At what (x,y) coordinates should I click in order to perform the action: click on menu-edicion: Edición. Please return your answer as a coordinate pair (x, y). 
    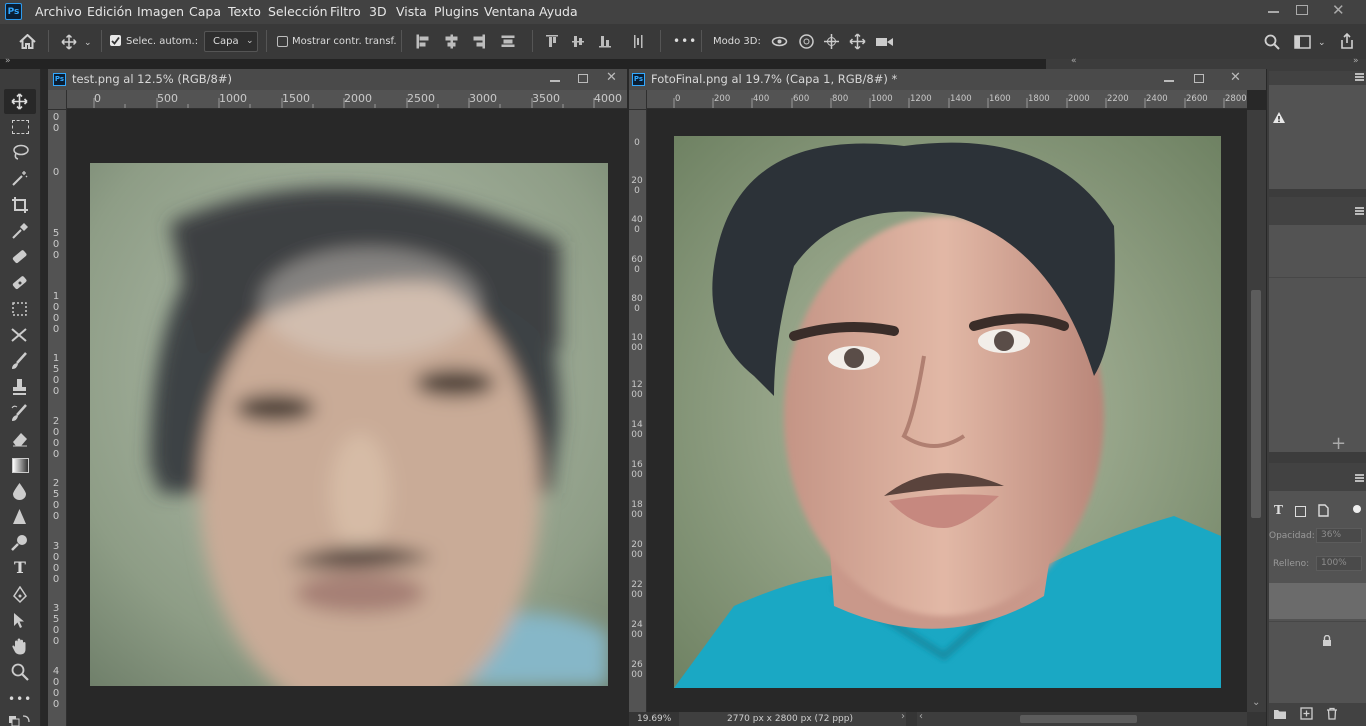
    Looking at the image, I should click on (109, 11).